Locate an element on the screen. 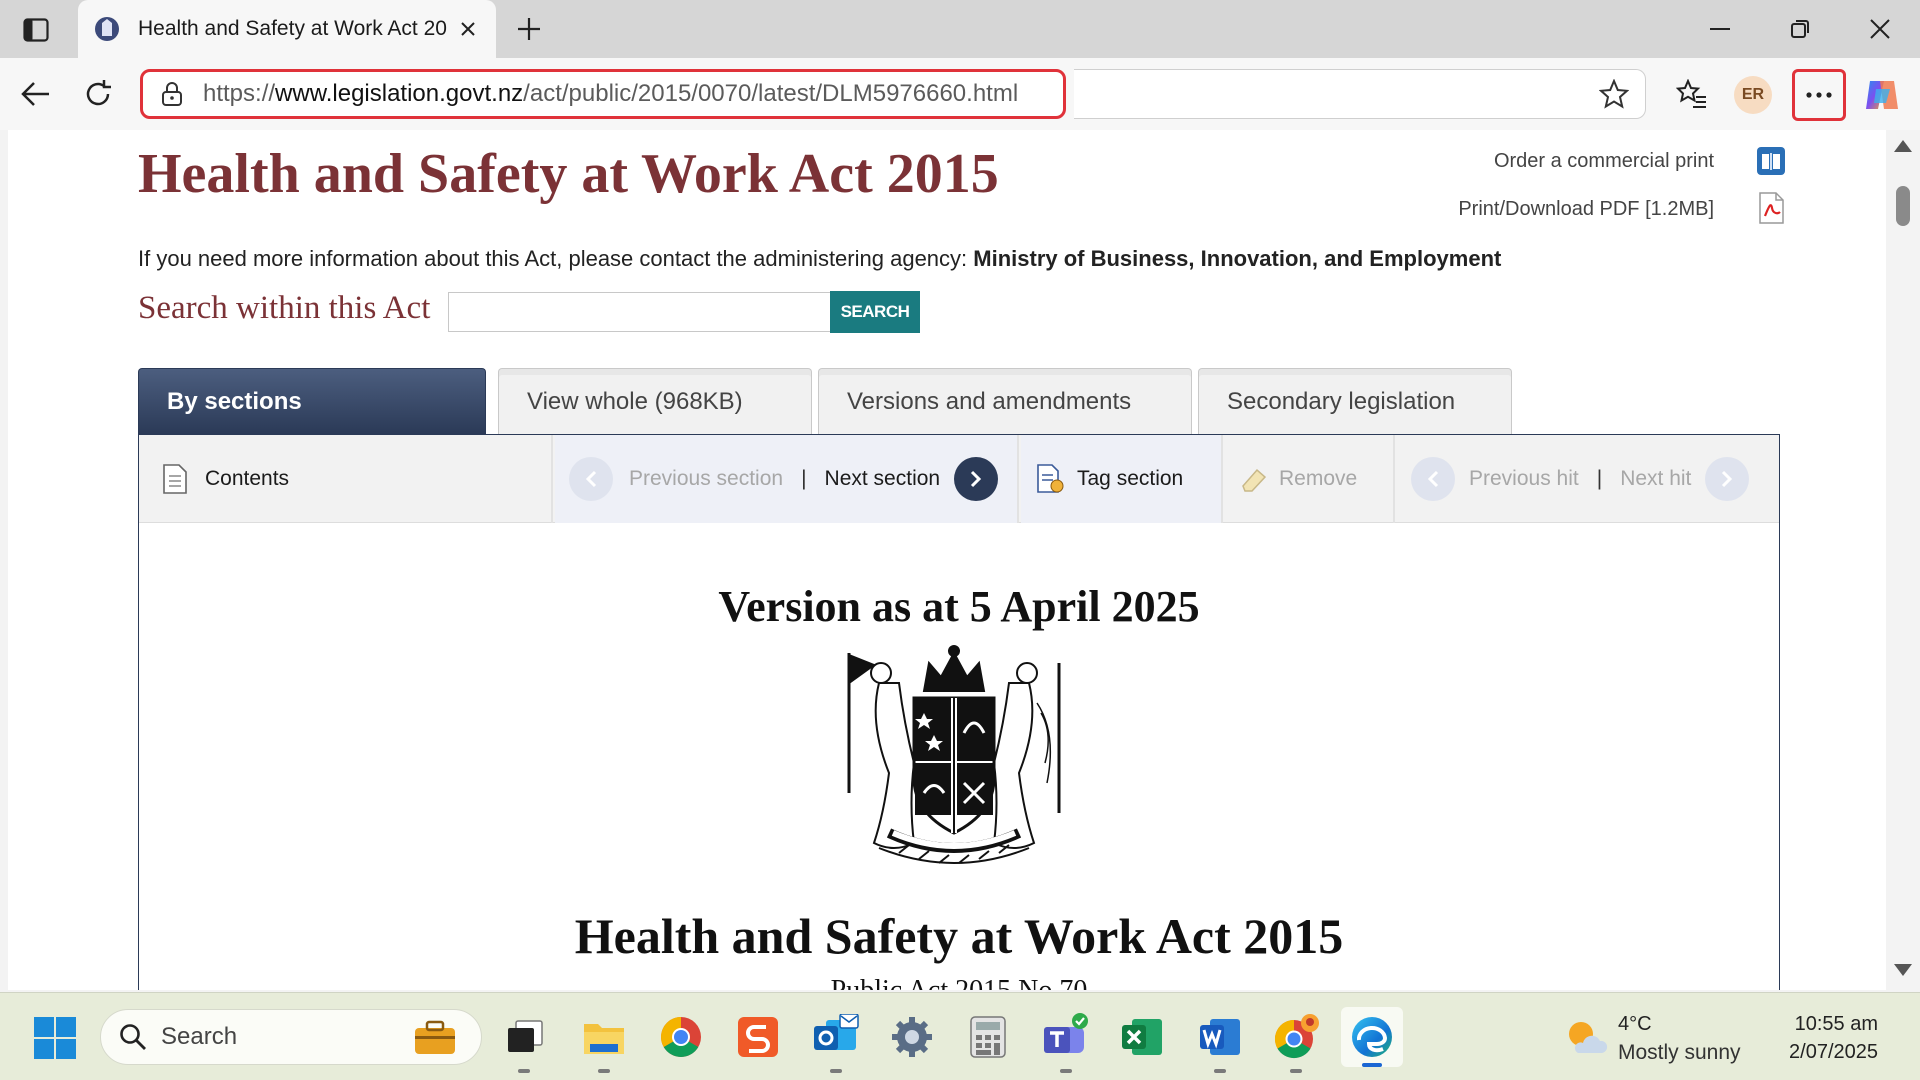 The width and height of the screenshot is (1920, 1080). tab-actions-icon is located at coordinates (36, 30).